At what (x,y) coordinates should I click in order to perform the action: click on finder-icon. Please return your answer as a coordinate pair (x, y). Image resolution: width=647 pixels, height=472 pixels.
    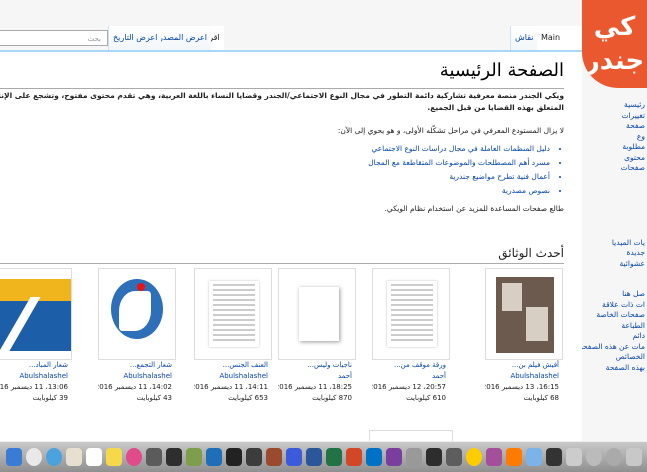
    Looking at the image, I should click on (14, 457).